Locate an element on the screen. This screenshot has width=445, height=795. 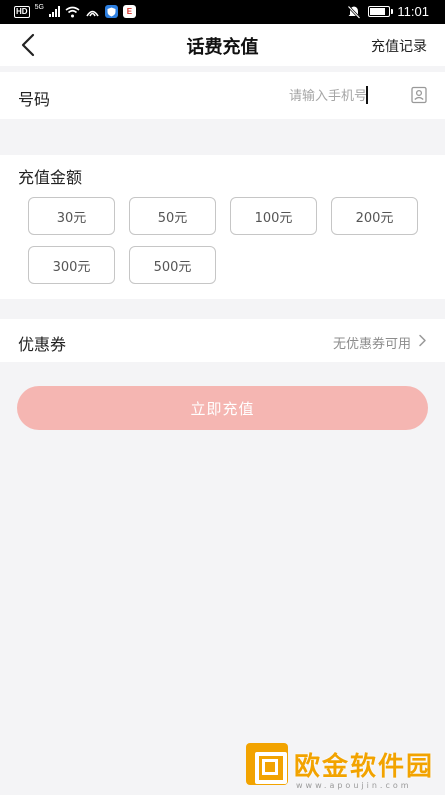
amount-option-200: 200元 is located at coordinates (374, 216).